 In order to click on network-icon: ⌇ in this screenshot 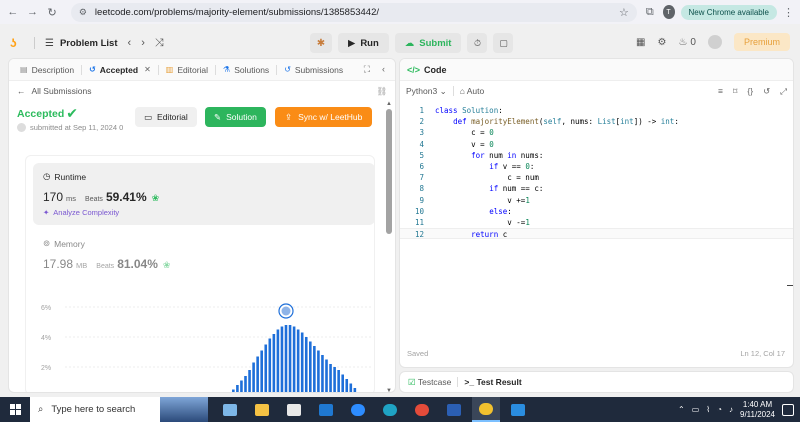, I will do `click(708, 409)`.